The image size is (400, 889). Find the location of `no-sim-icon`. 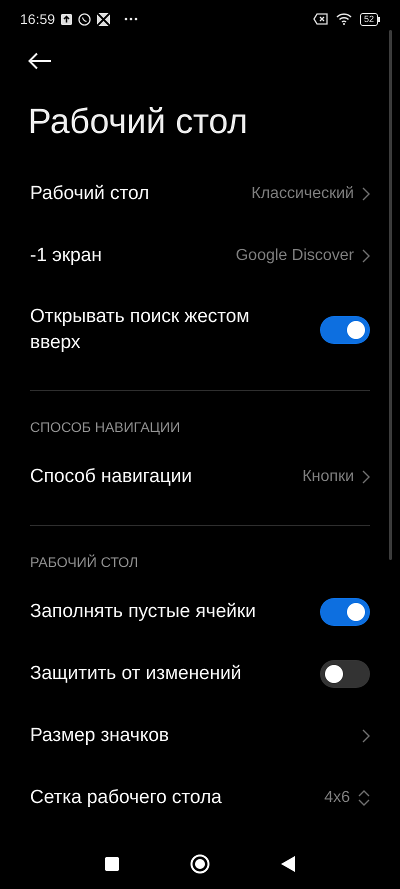

no-sim-icon is located at coordinates (320, 19).